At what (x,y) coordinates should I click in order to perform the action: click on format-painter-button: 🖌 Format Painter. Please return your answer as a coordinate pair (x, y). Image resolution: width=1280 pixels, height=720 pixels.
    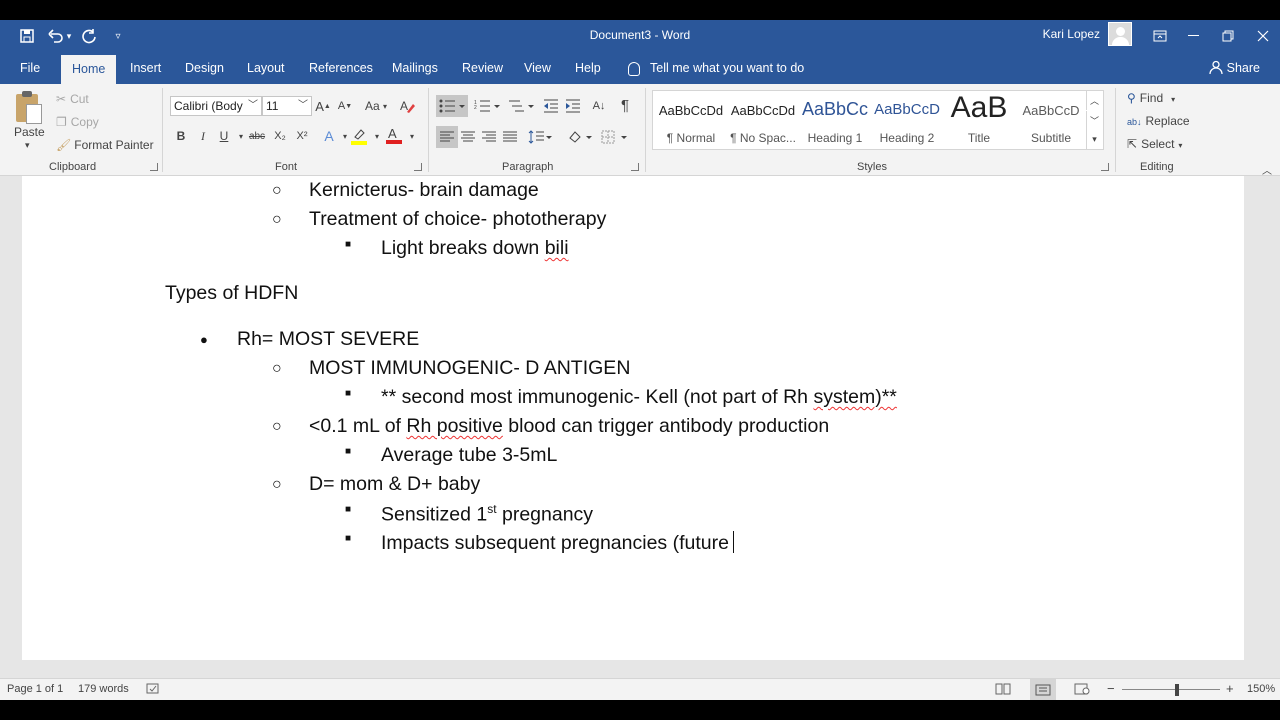
    Looking at the image, I should click on (105, 145).